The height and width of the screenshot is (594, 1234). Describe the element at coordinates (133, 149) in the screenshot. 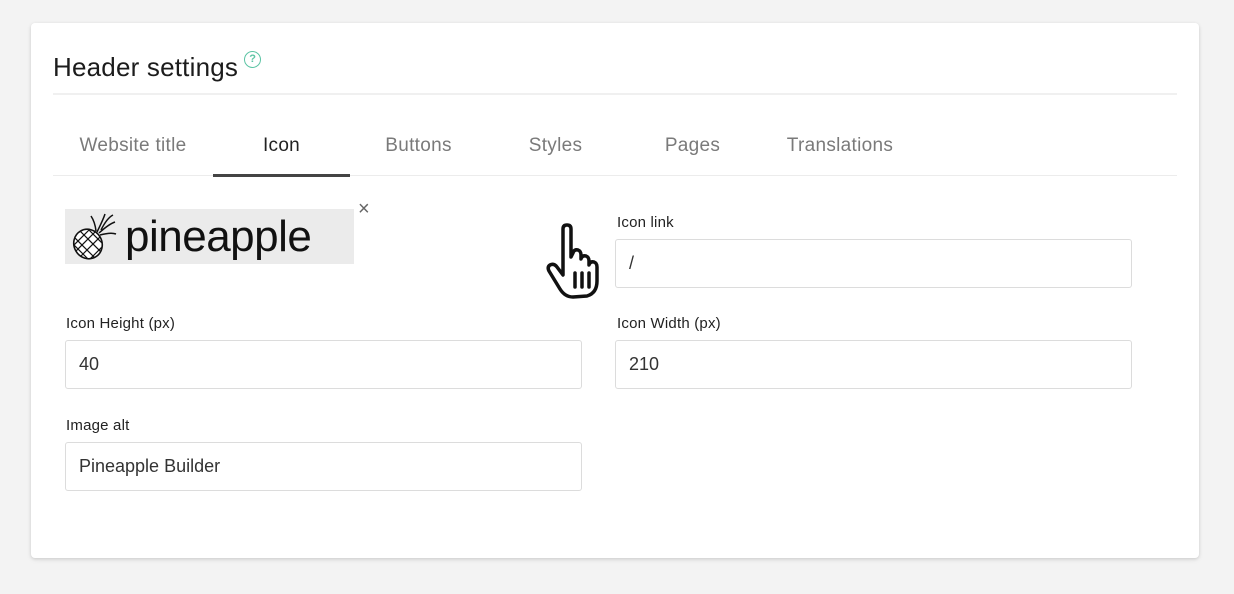

I see `tab-website-title: Website title` at that location.